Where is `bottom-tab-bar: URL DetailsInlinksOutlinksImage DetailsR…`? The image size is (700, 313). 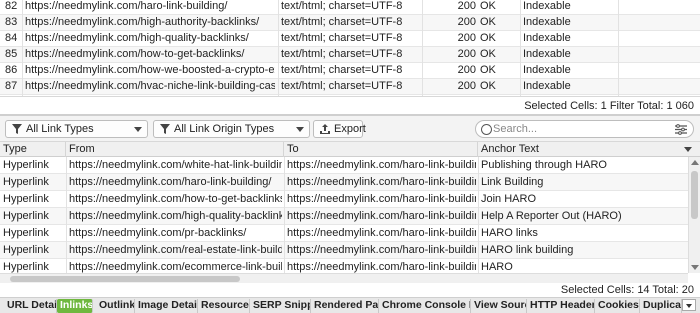 bottom-tab-bar: URL DetailsInlinksOutlinksImage DetailsR… is located at coordinates (350, 305).